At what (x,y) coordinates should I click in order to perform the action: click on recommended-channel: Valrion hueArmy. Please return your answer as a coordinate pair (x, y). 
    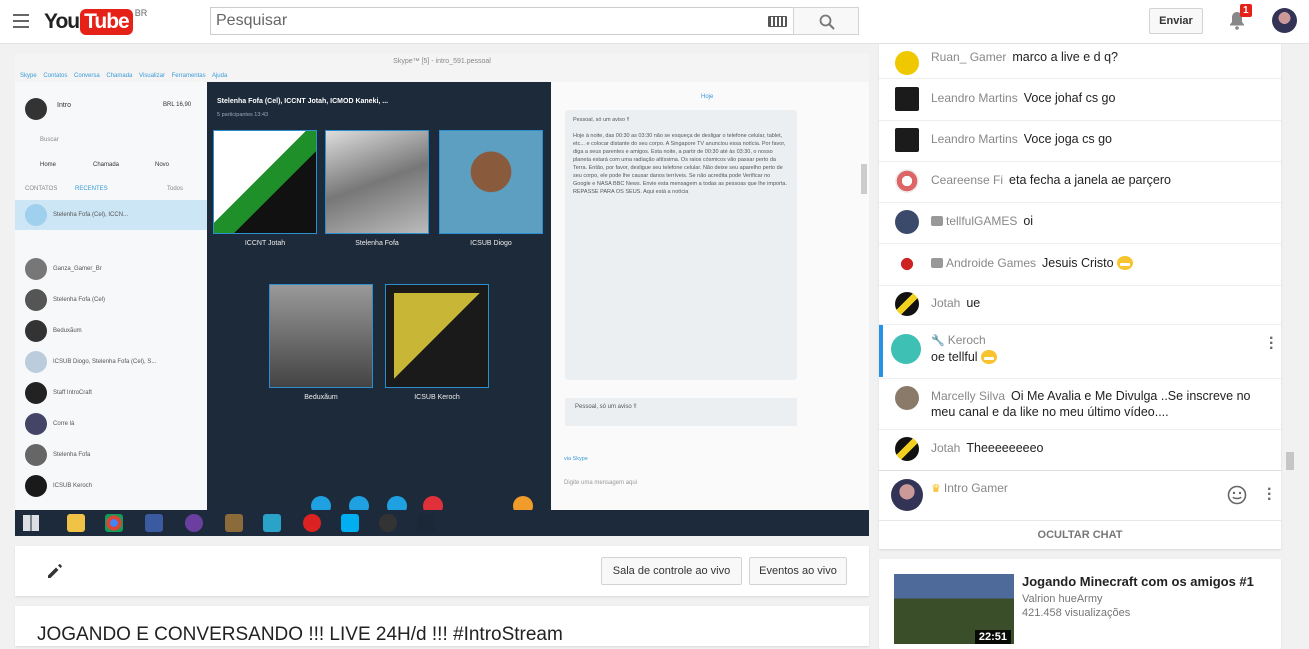
    Looking at the image, I should click on (1062, 599).